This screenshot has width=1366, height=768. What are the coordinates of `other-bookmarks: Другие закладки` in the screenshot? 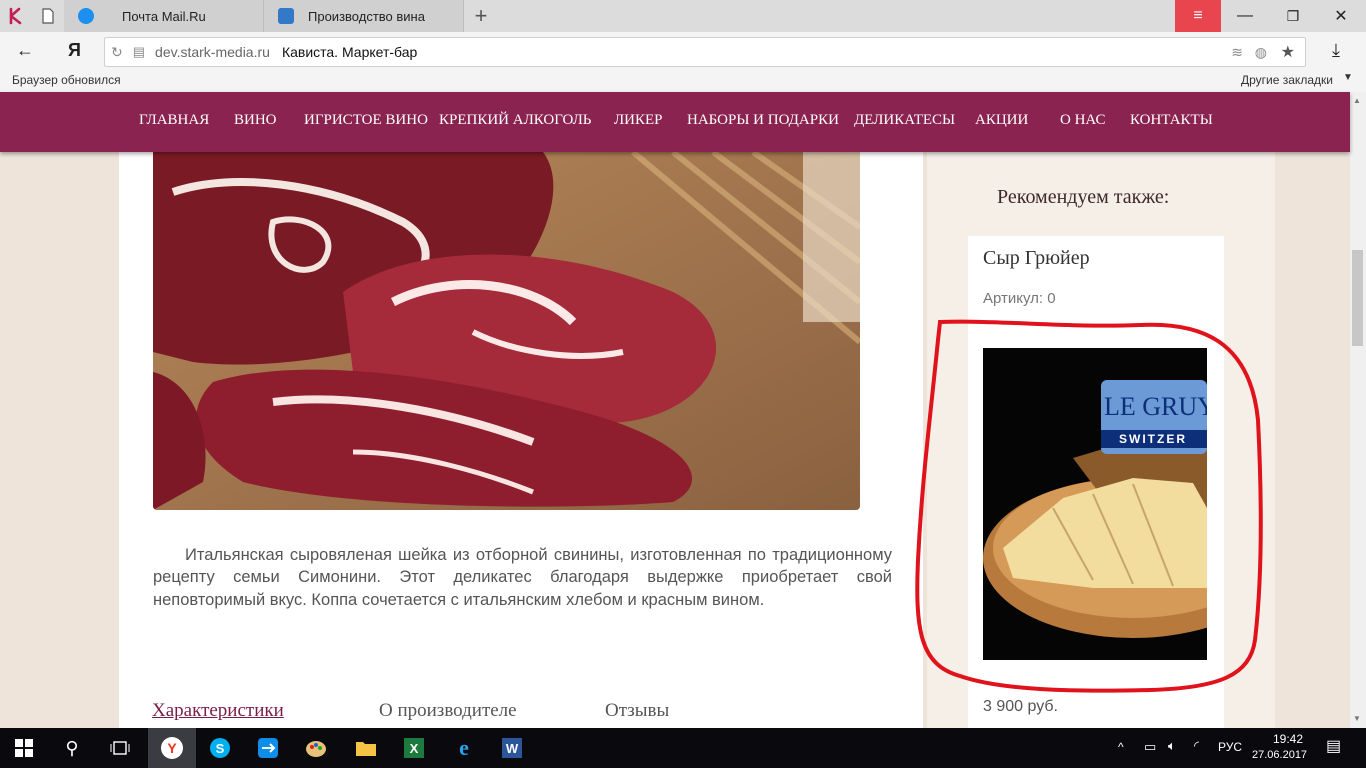 It's located at (1287, 80).